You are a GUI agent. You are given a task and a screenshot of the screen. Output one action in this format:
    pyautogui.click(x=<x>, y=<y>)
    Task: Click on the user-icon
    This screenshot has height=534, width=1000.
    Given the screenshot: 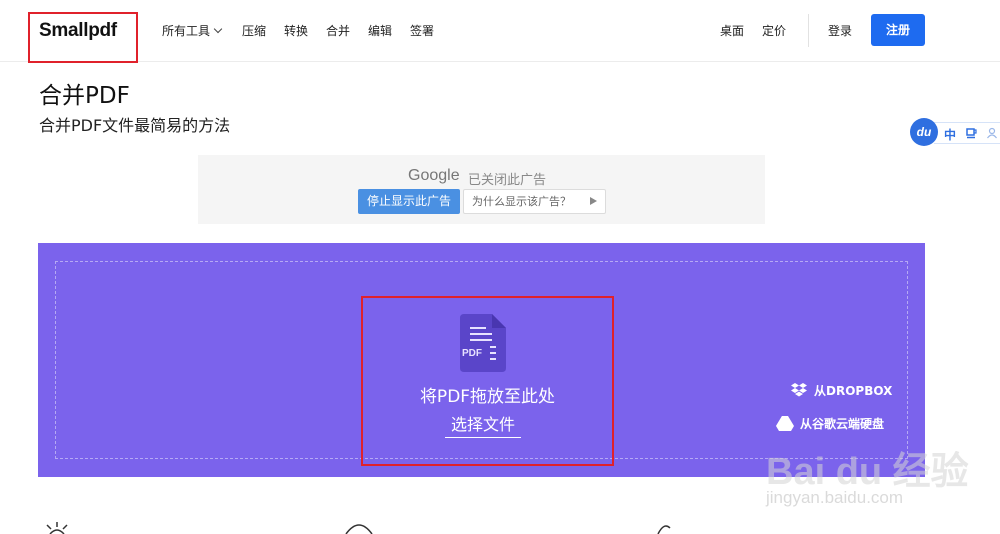 What is the action you would take?
    pyautogui.click(x=992, y=133)
    